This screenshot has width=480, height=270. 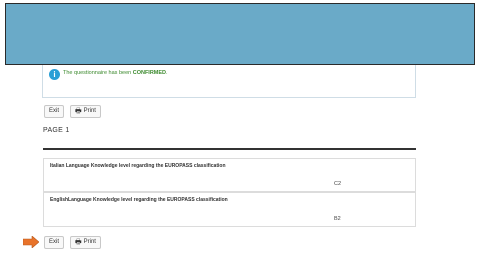 I want to click on confirmation-notice: i The questionnaire has been CONFIRMED., so click(x=229, y=81).